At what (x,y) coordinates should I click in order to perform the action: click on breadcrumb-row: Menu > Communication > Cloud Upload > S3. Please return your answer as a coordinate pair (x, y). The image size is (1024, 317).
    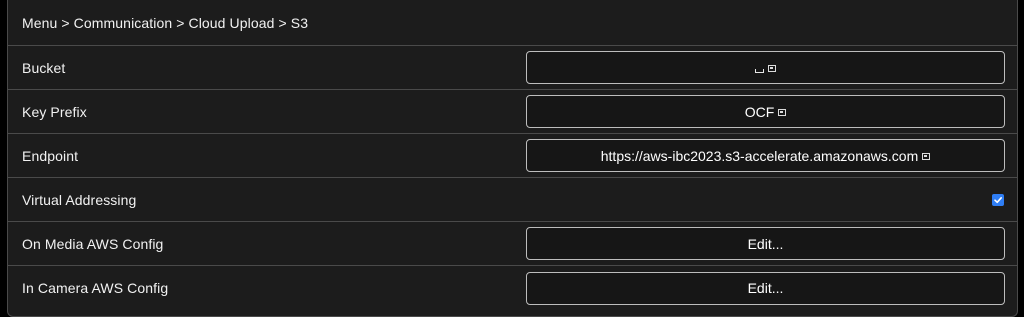
    Looking at the image, I should click on (512, 23).